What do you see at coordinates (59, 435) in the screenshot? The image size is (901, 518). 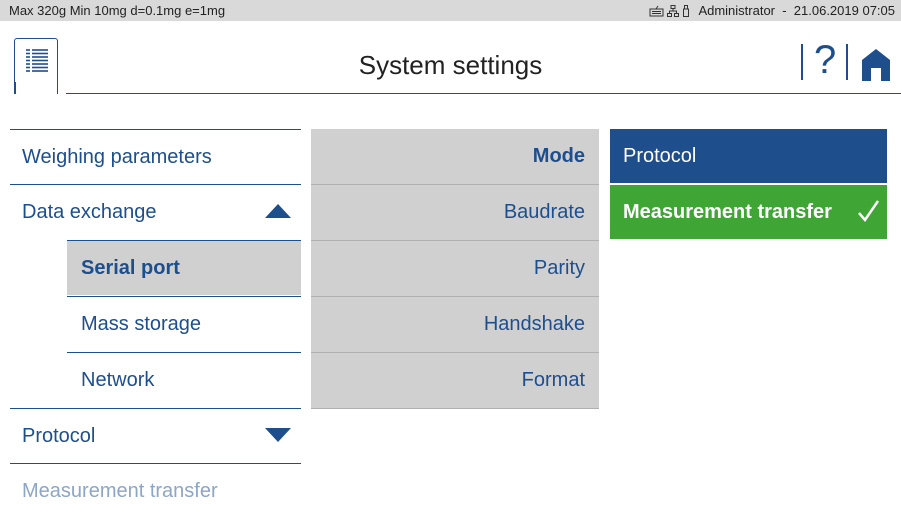 I see `nav-item-label: Protocol` at bounding box center [59, 435].